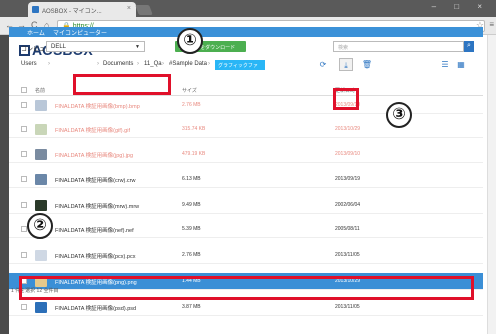  I want to click on file-date: 2013/09/19, so click(348, 179).